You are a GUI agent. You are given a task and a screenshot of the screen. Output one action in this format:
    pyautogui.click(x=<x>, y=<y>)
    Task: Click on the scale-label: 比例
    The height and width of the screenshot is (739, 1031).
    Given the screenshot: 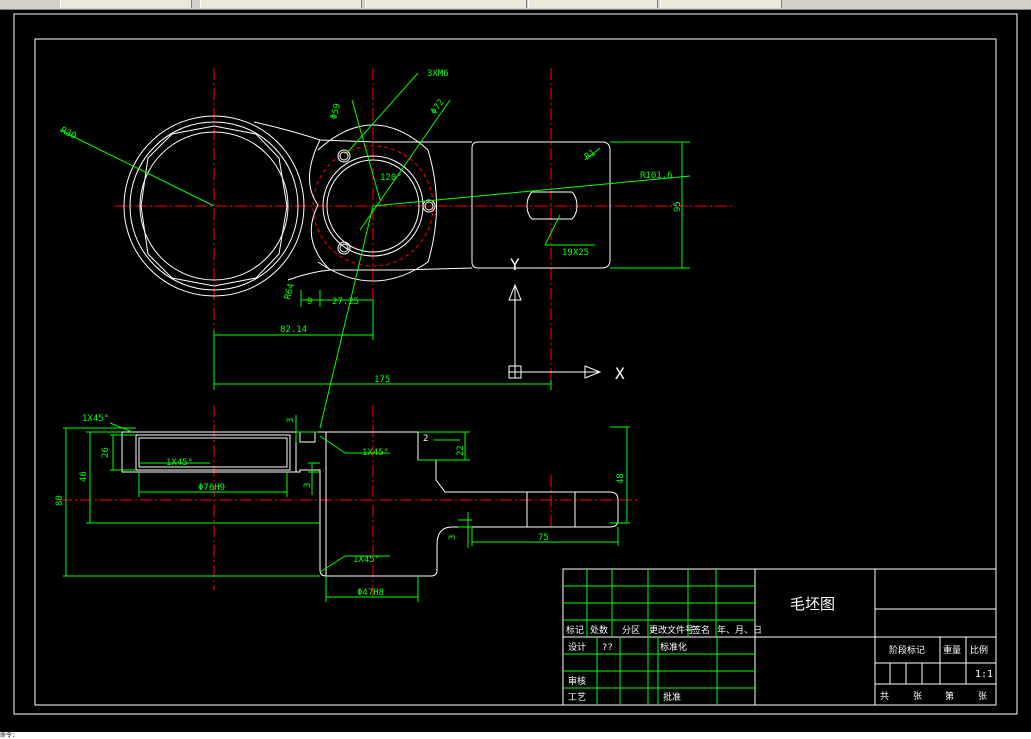 What is the action you would take?
    pyautogui.click(x=979, y=650)
    